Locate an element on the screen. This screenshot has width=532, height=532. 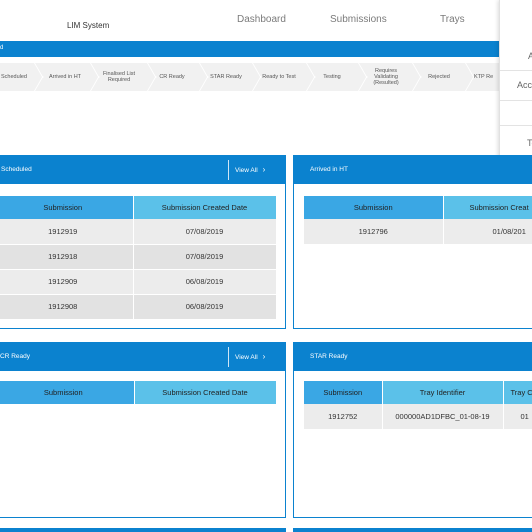
table-row: 1912909 06/08/2019 is located at coordinates (138, 282).